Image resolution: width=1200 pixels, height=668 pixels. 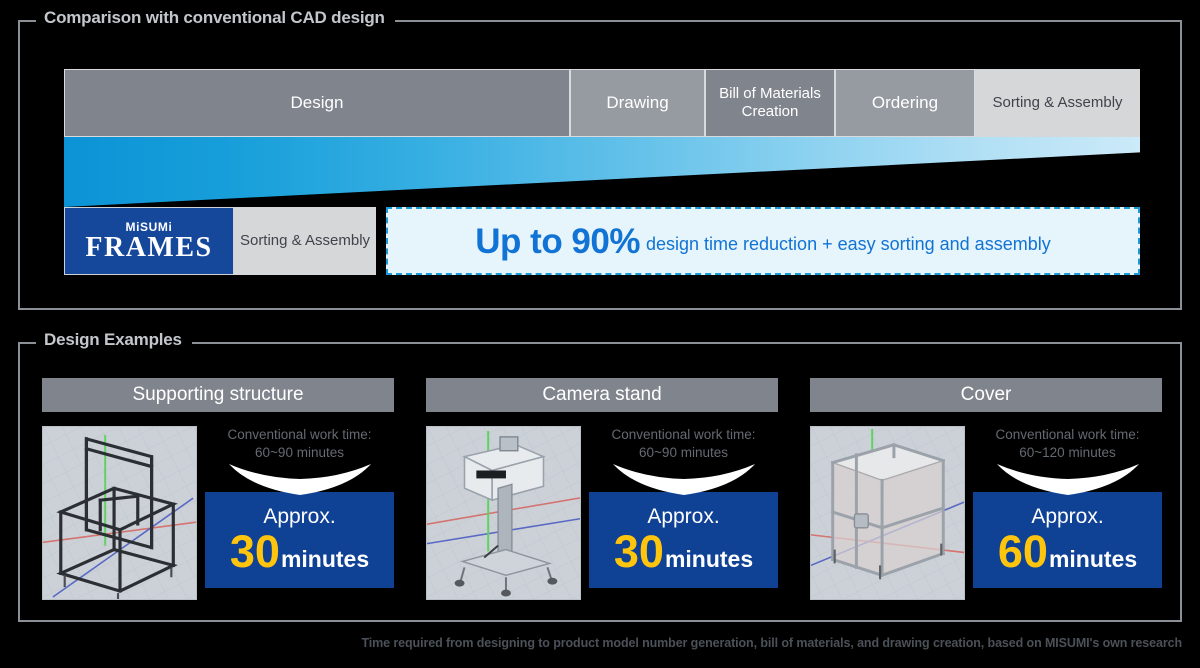 What do you see at coordinates (114, 339) in the screenshot?
I see `design-examples-section-title: Design Examples` at bounding box center [114, 339].